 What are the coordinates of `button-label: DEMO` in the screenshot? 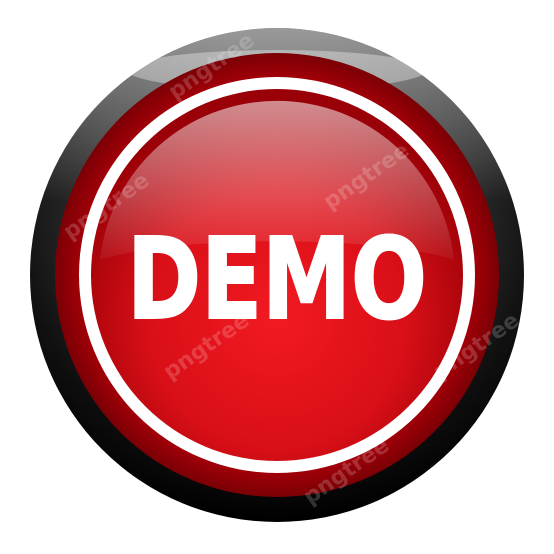 It's located at (277, 280).